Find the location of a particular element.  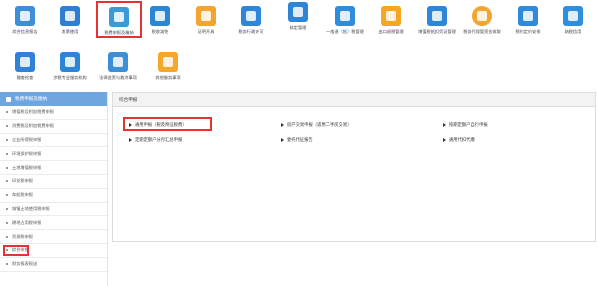

tax-declare-icon is located at coordinates (119, 17).